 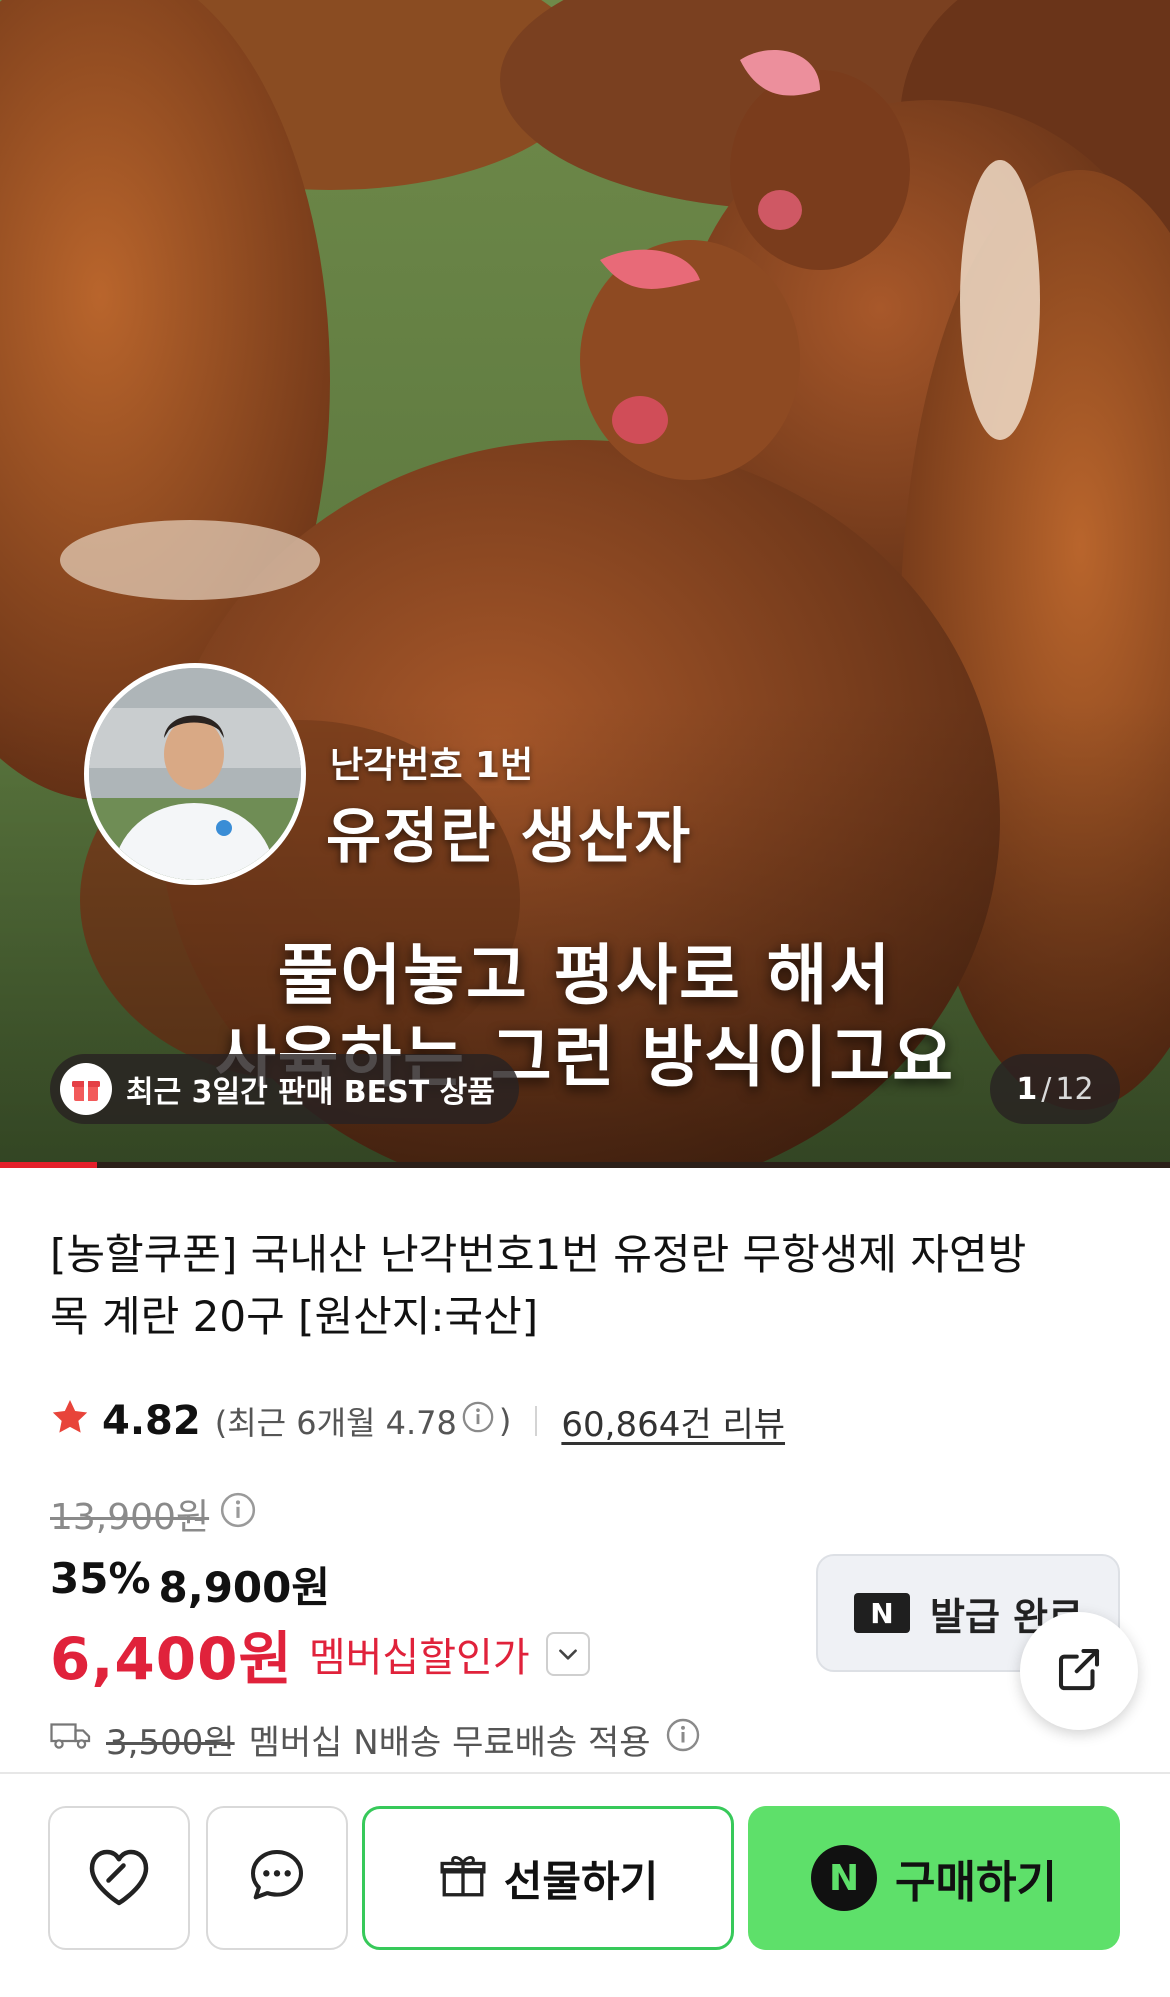 I want to click on talk-talk-button, so click(x=277, y=1878).